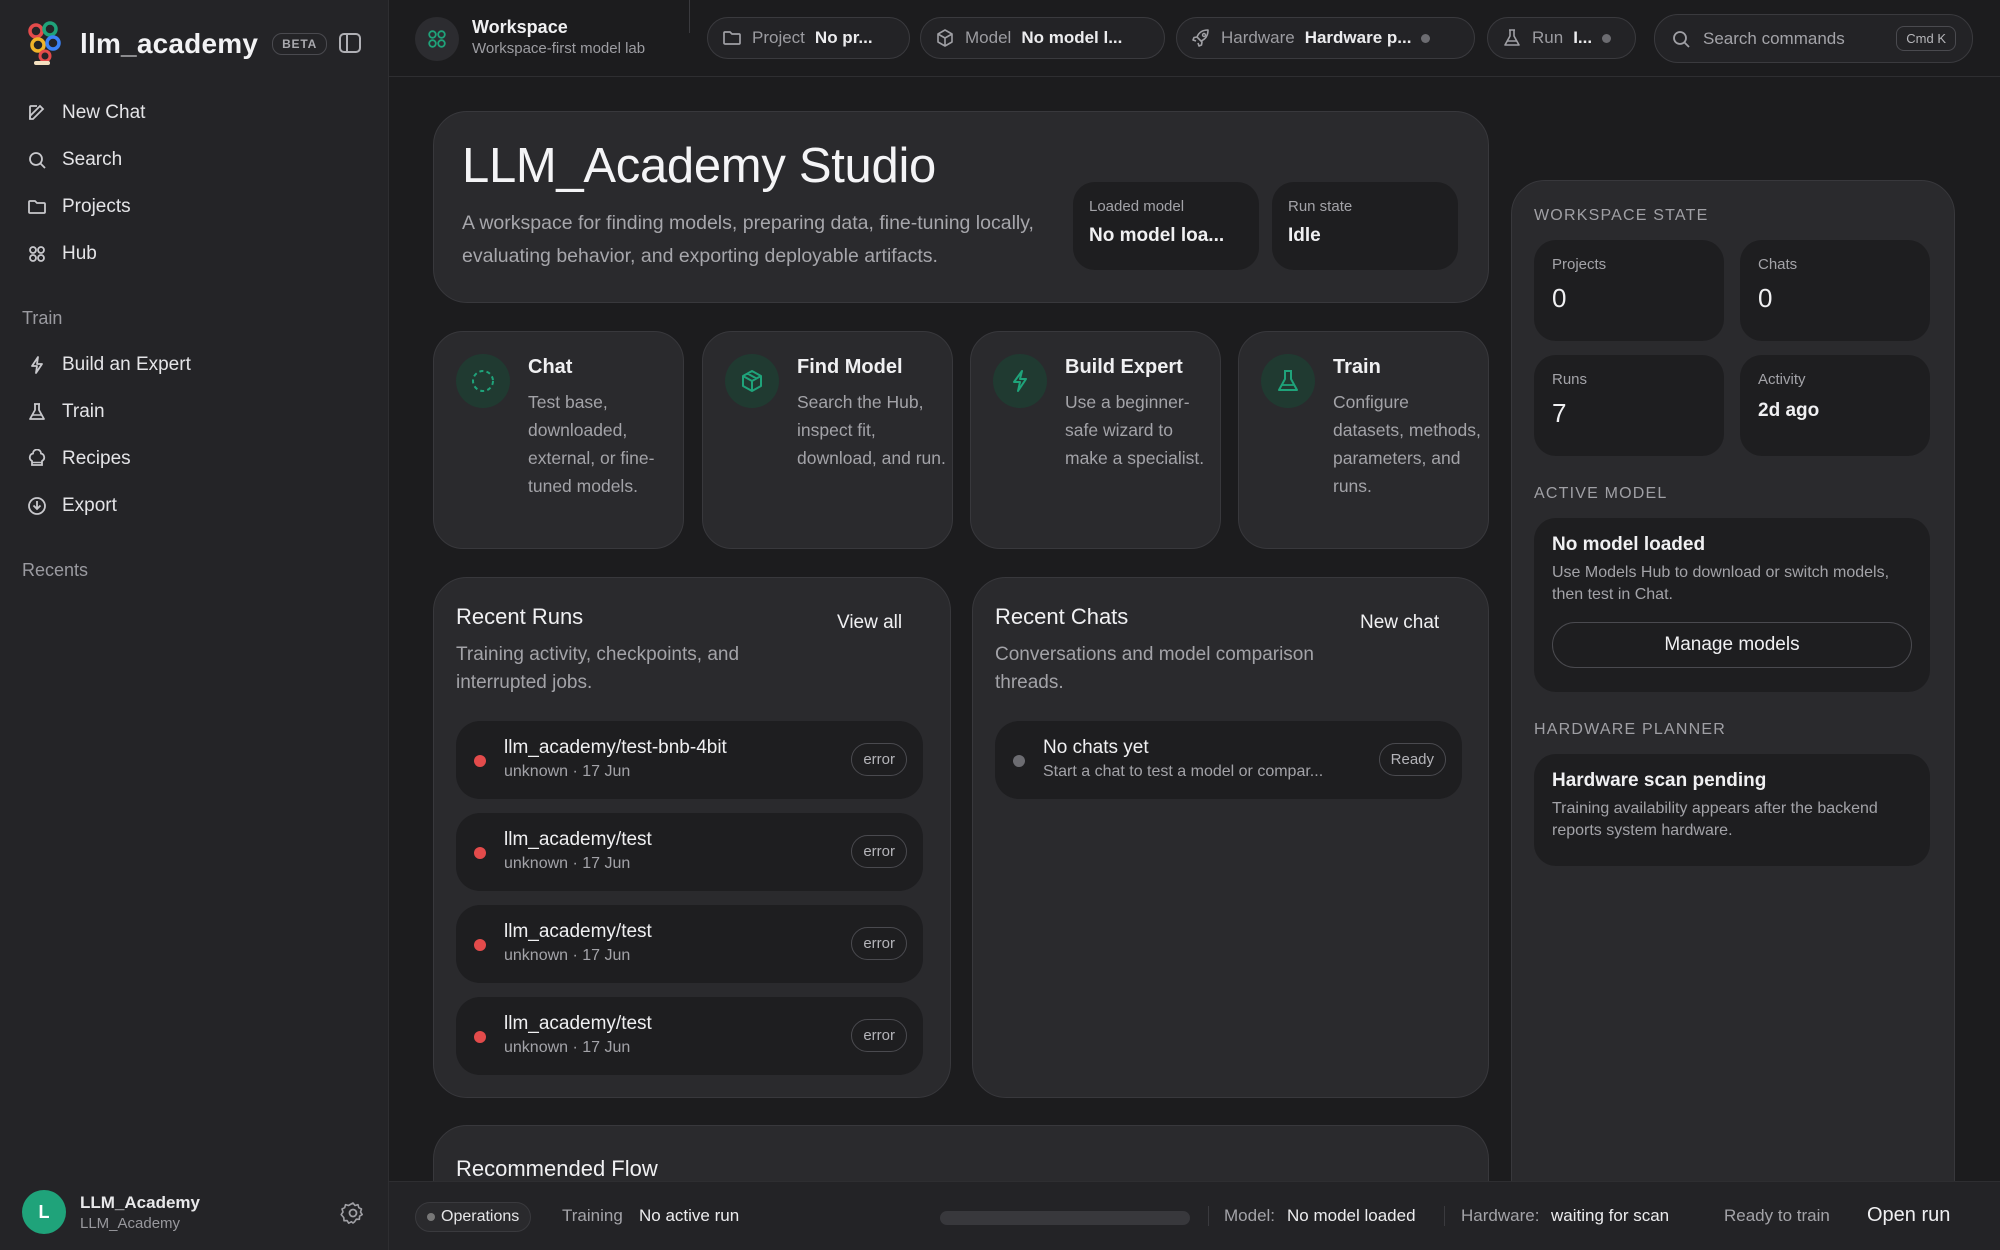 This screenshot has width=2000, height=1250. What do you see at coordinates (195, 112) in the screenshot?
I see `sidebar-item-new-chat: New Chat` at bounding box center [195, 112].